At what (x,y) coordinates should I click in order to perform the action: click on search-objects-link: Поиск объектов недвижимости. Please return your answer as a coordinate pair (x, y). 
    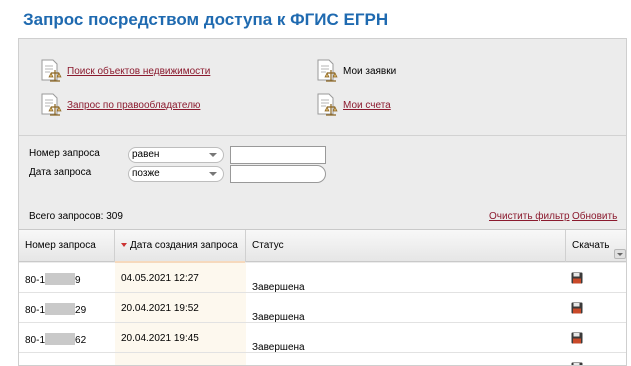
    Looking at the image, I should click on (124, 71).